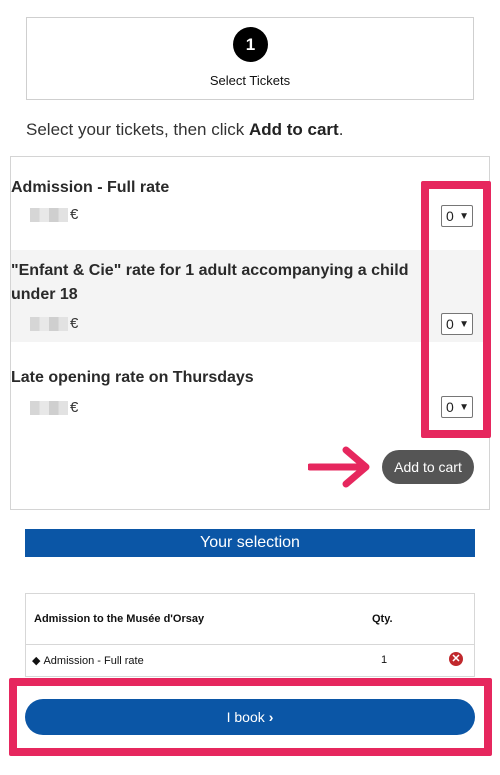 The image size is (500, 775). Describe the element at coordinates (456, 309) in the screenshot. I see `quantity-highlight-box` at that location.